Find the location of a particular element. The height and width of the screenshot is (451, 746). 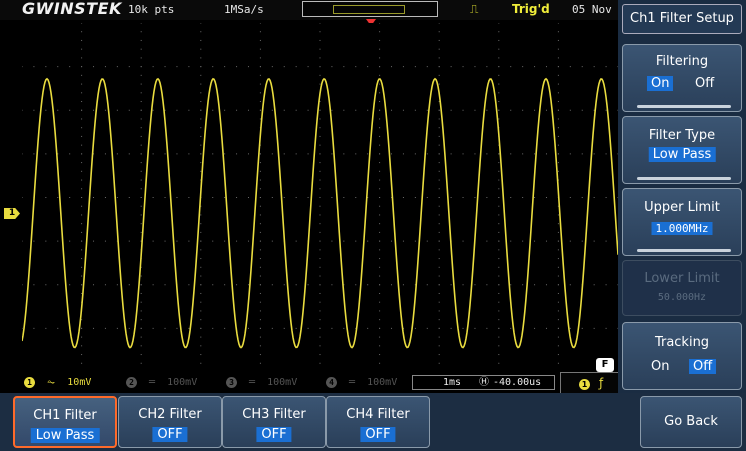

status-bar: GWINSTEK 10k pts 1MSa/s ⎍ Trig'd 05 Nov is located at coordinates (309, 10).